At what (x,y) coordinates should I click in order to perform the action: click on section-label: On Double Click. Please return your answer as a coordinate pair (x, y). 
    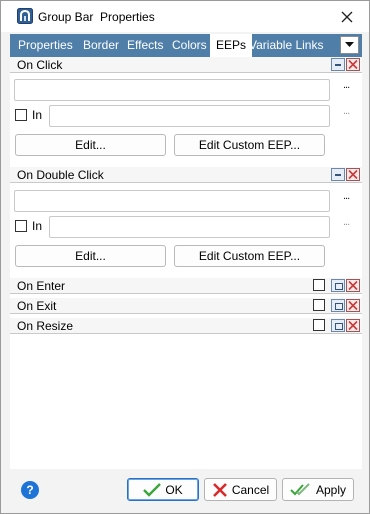
    Looking at the image, I should click on (60, 175).